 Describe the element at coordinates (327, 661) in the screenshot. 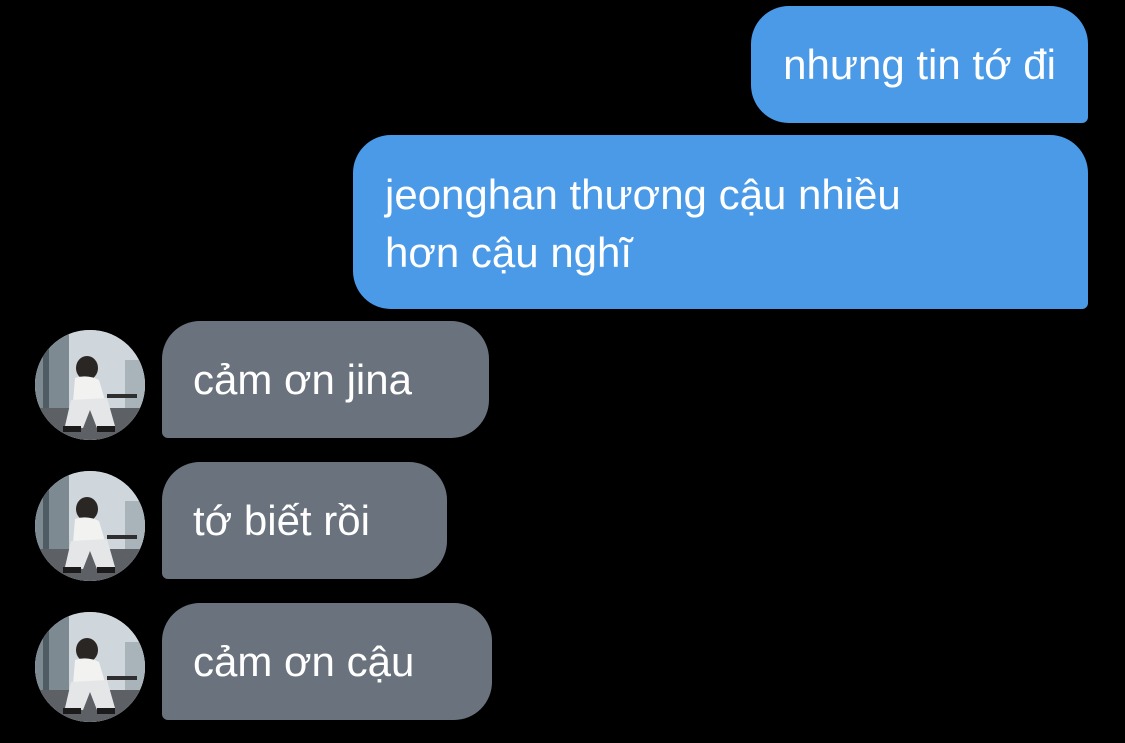

I see `incoming-message: cảm ơn cậu` at that location.